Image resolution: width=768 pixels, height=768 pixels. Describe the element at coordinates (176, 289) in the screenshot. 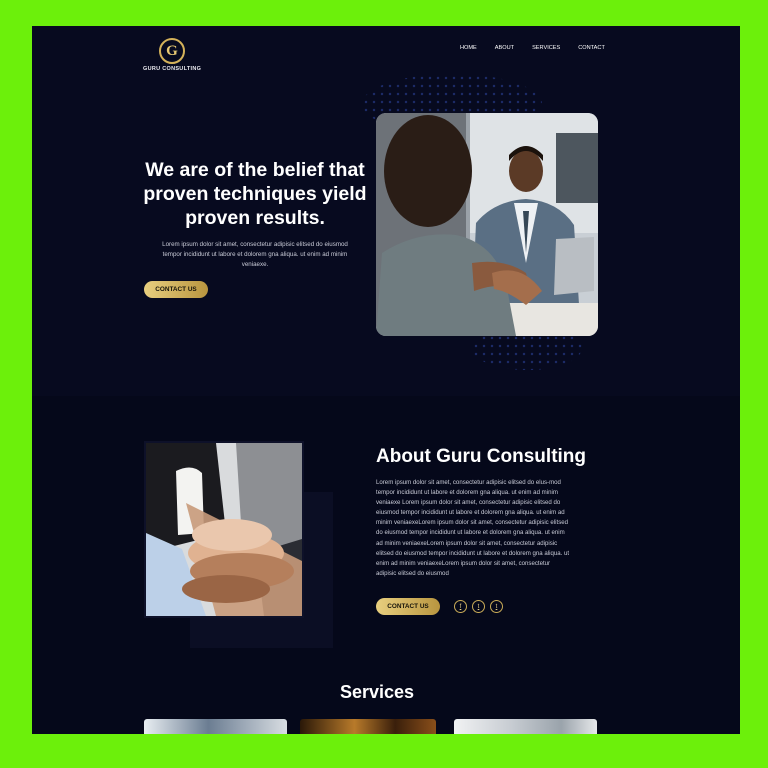

I see `hero-contact-button: CONTACT US` at that location.